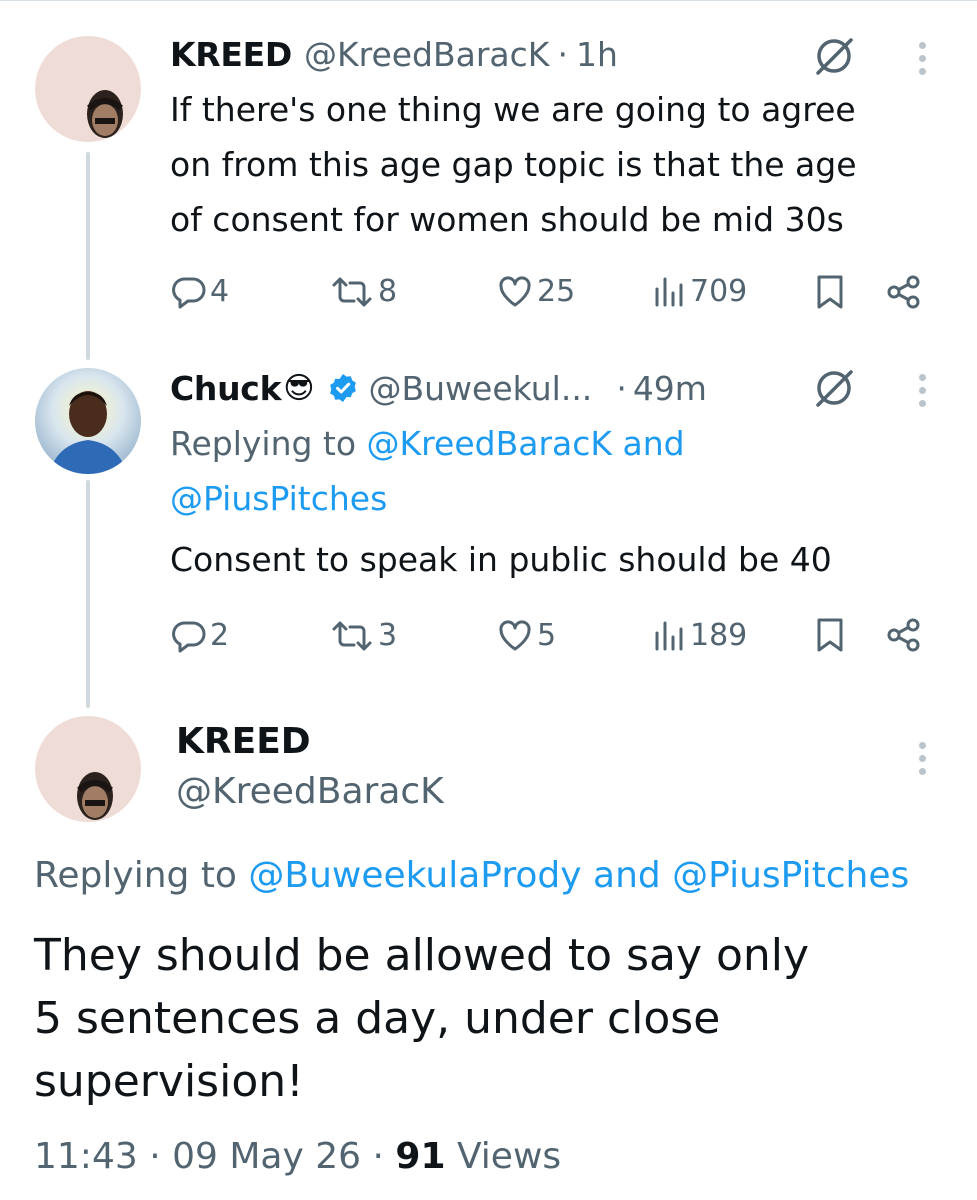 The image size is (977, 1200). I want to click on replying-link-2: @PiusPitches, so click(278, 498).